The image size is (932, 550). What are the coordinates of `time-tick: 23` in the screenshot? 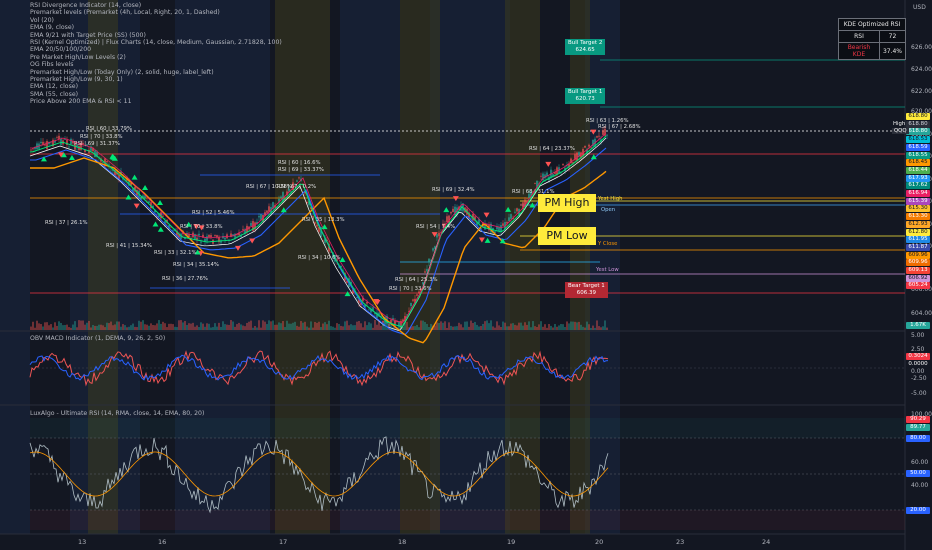 It's located at (680, 542).